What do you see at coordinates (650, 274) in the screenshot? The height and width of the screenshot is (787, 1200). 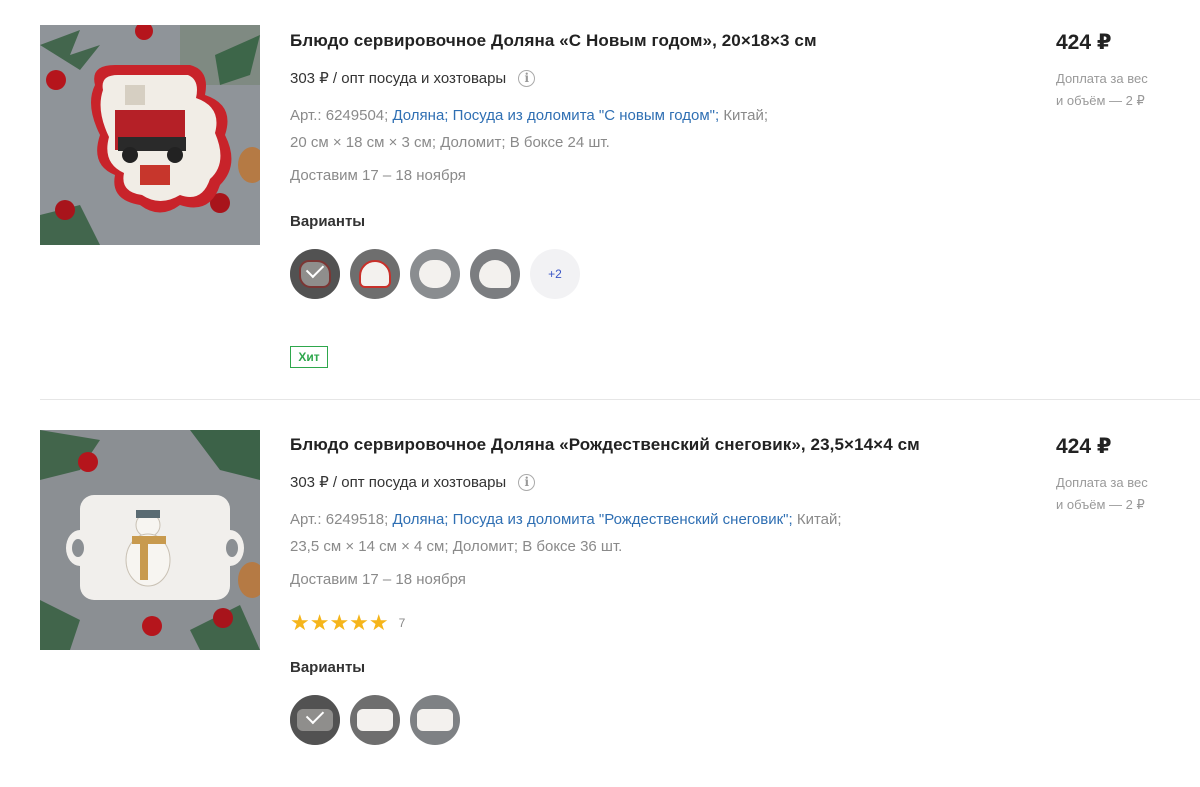 I see `variant-swatches: +2` at bounding box center [650, 274].